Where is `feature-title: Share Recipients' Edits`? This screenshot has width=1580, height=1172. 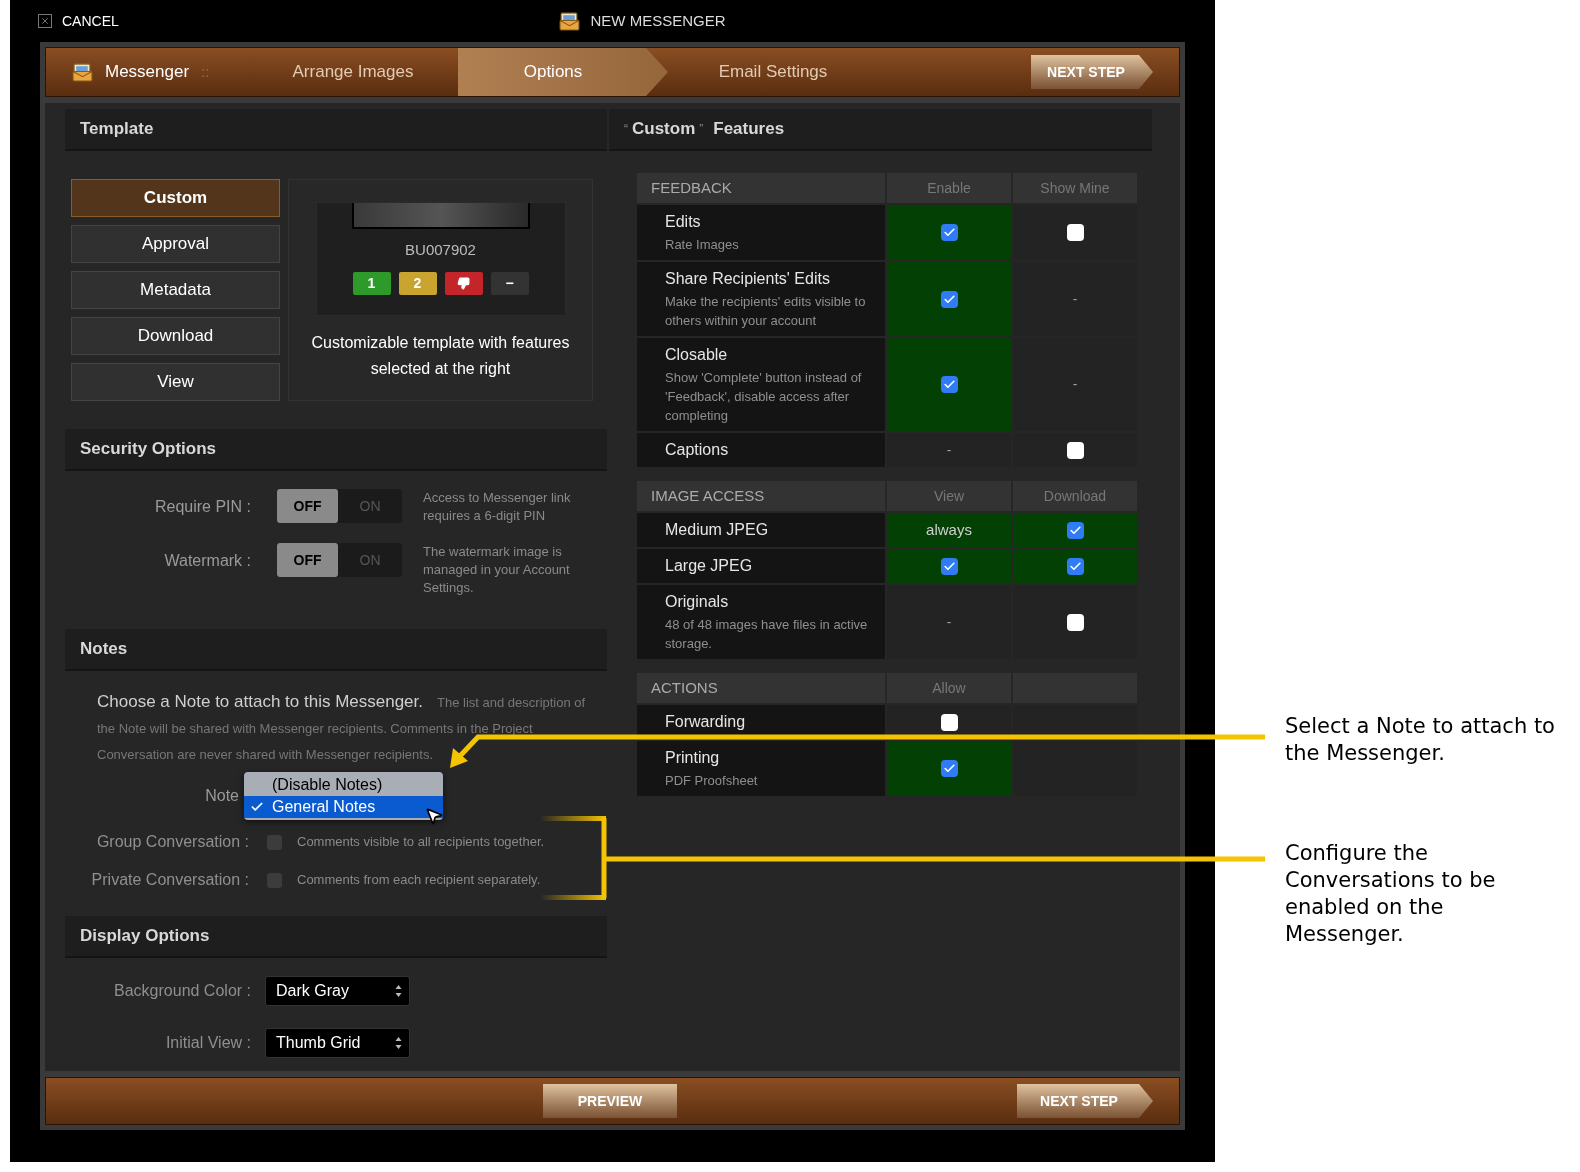 feature-title: Share Recipients' Edits is located at coordinates (748, 279).